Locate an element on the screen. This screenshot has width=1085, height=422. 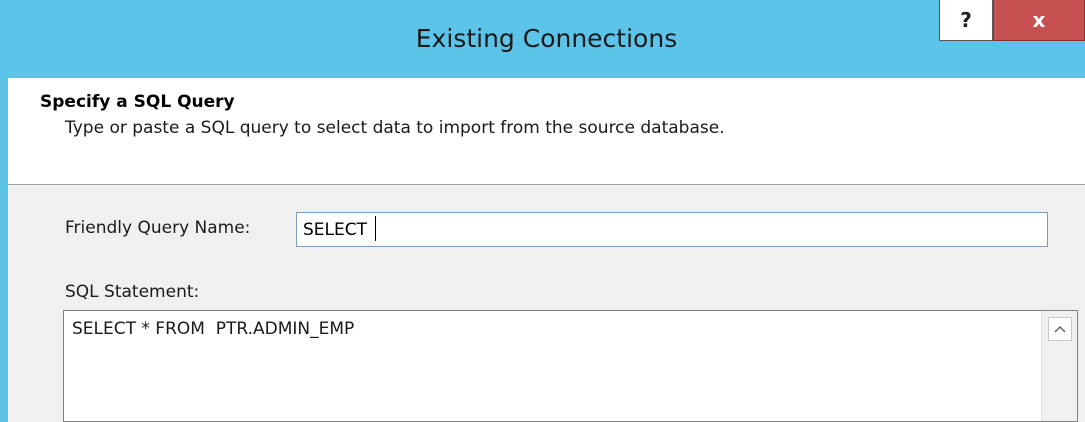
window-title: Existing Connections is located at coordinates (546, 38).